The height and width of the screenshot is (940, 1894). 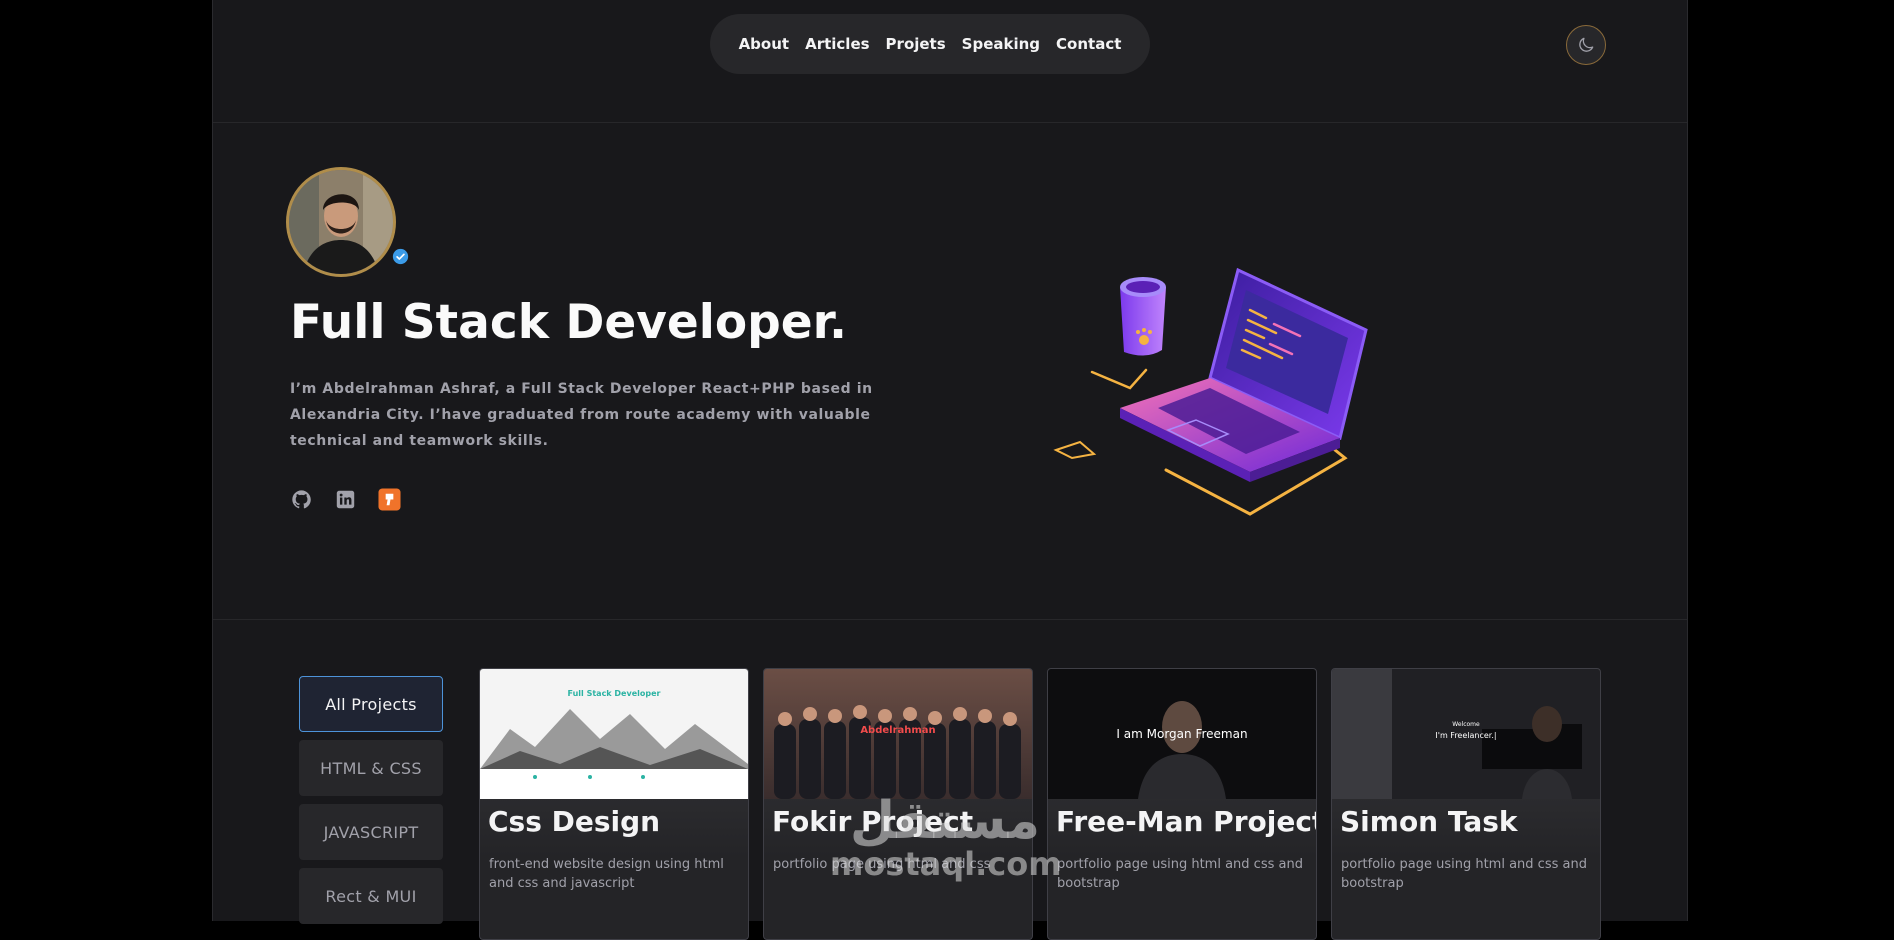 I want to click on thumbnail-caption: I am Morgan Freeman, so click(x=1182, y=734).